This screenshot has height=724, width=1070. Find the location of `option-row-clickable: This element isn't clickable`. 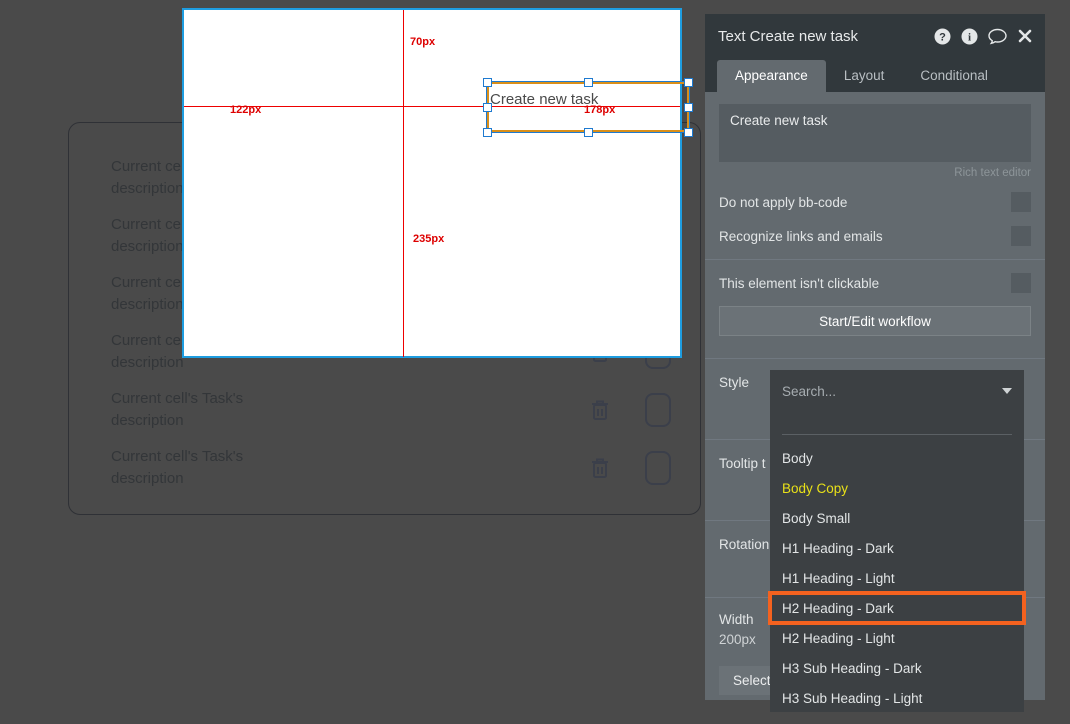

option-row-clickable: This element isn't clickable is located at coordinates (875, 283).